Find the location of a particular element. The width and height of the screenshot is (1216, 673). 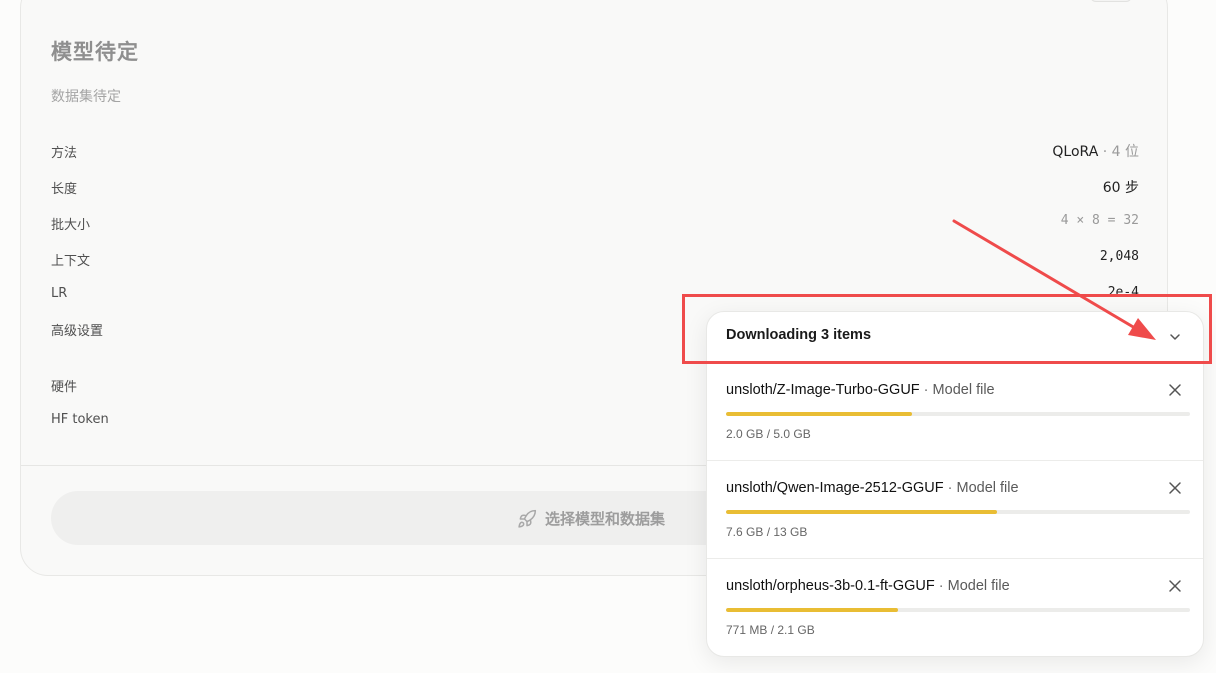

download-item-name: unsloth/Z-Image-Turbo-GGUF · Model file is located at coordinates (860, 390).